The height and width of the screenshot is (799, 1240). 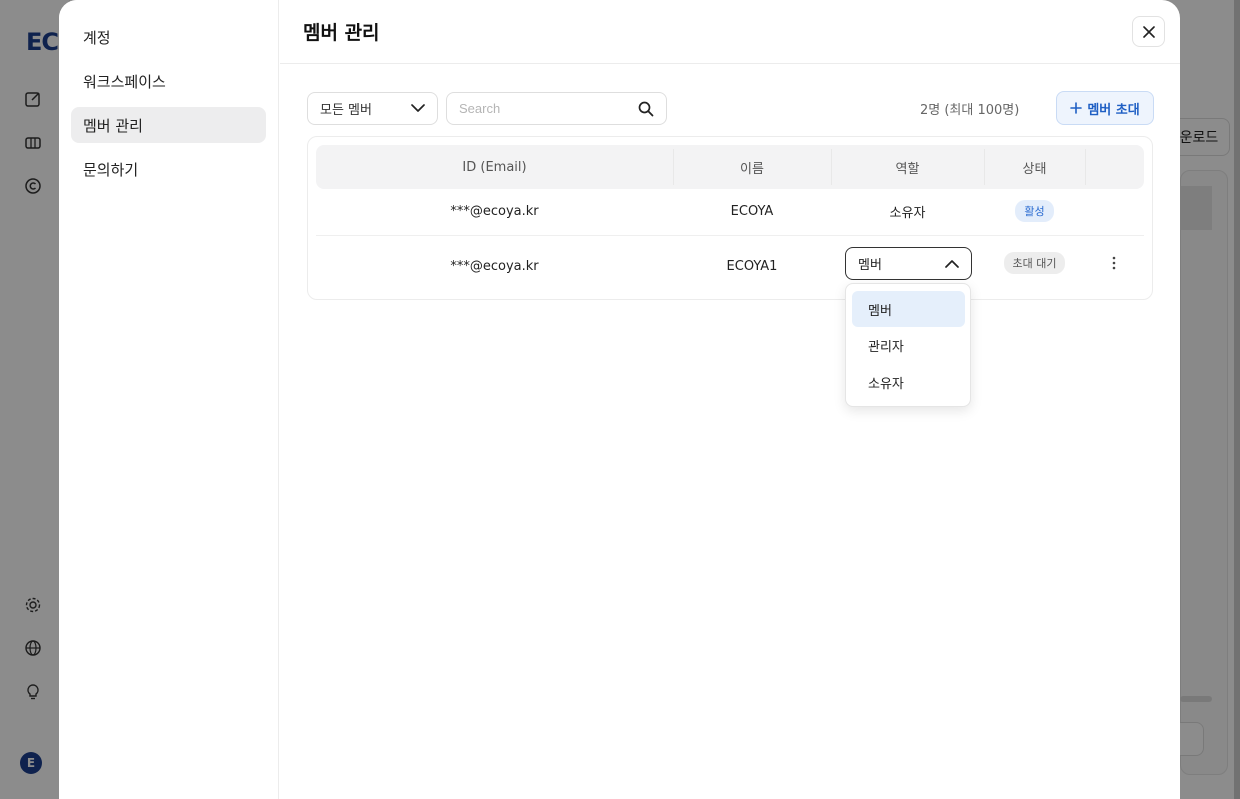 What do you see at coordinates (168, 37) in the screenshot?
I see `sidebar-item-account: 계정` at bounding box center [168, 37].